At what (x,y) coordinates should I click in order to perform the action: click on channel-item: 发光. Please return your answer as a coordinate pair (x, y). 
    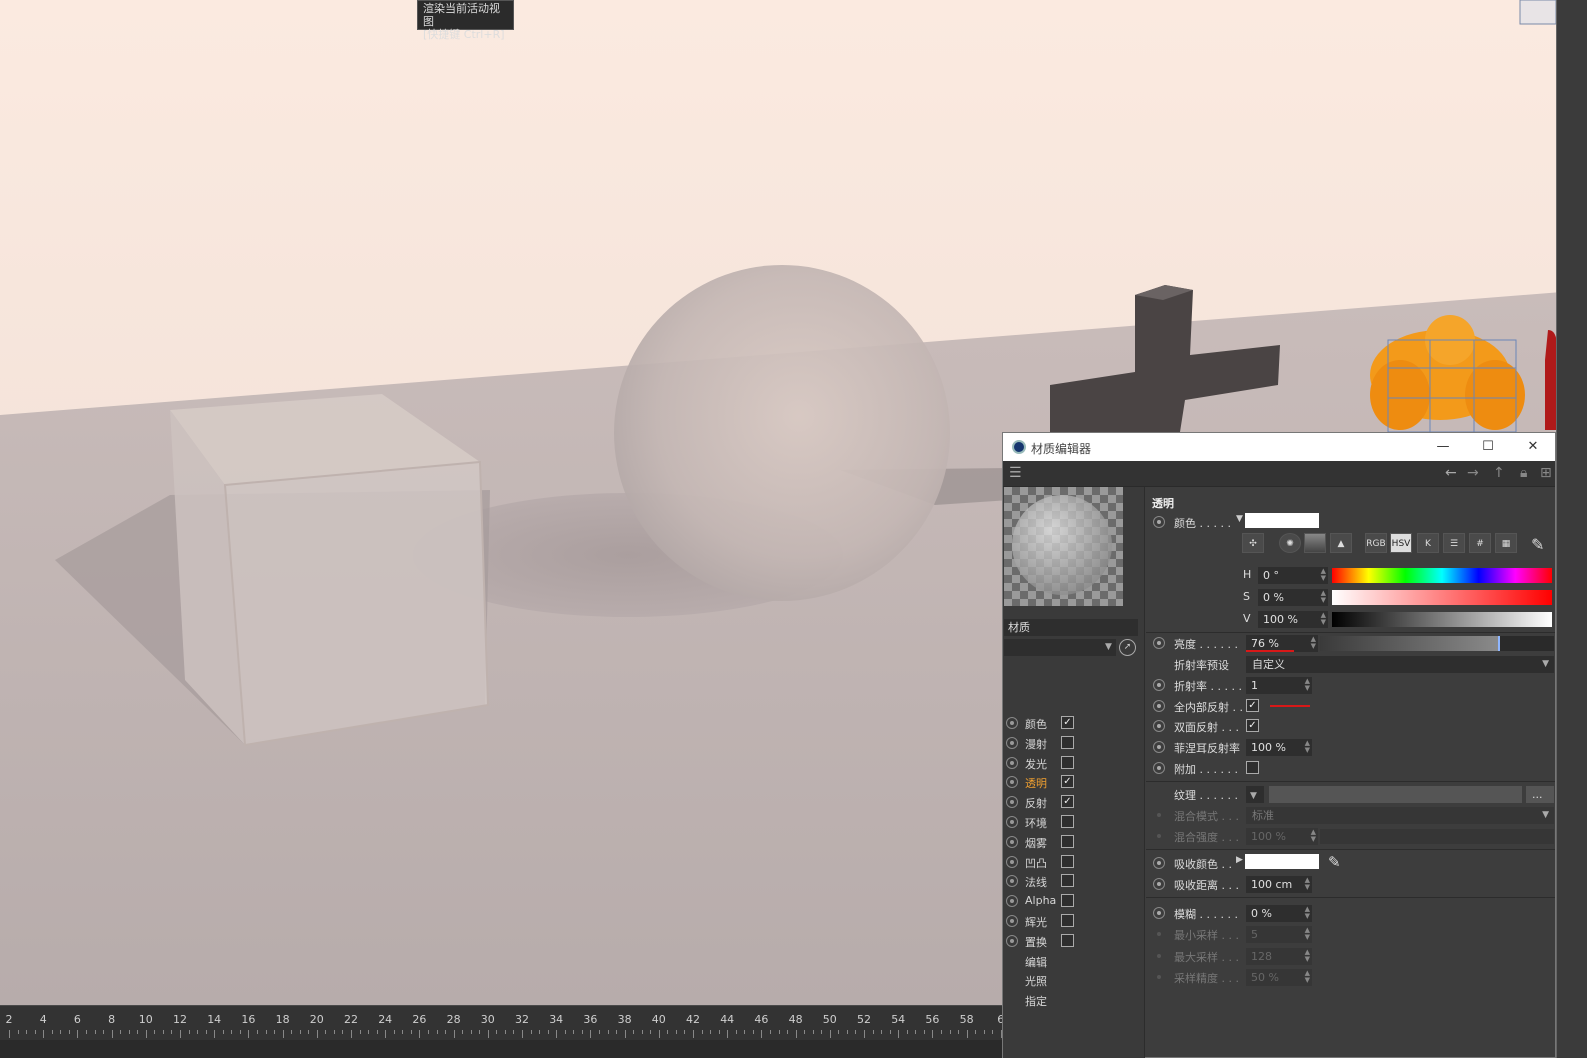
    Looking at the image, I should click on (1074, 763).